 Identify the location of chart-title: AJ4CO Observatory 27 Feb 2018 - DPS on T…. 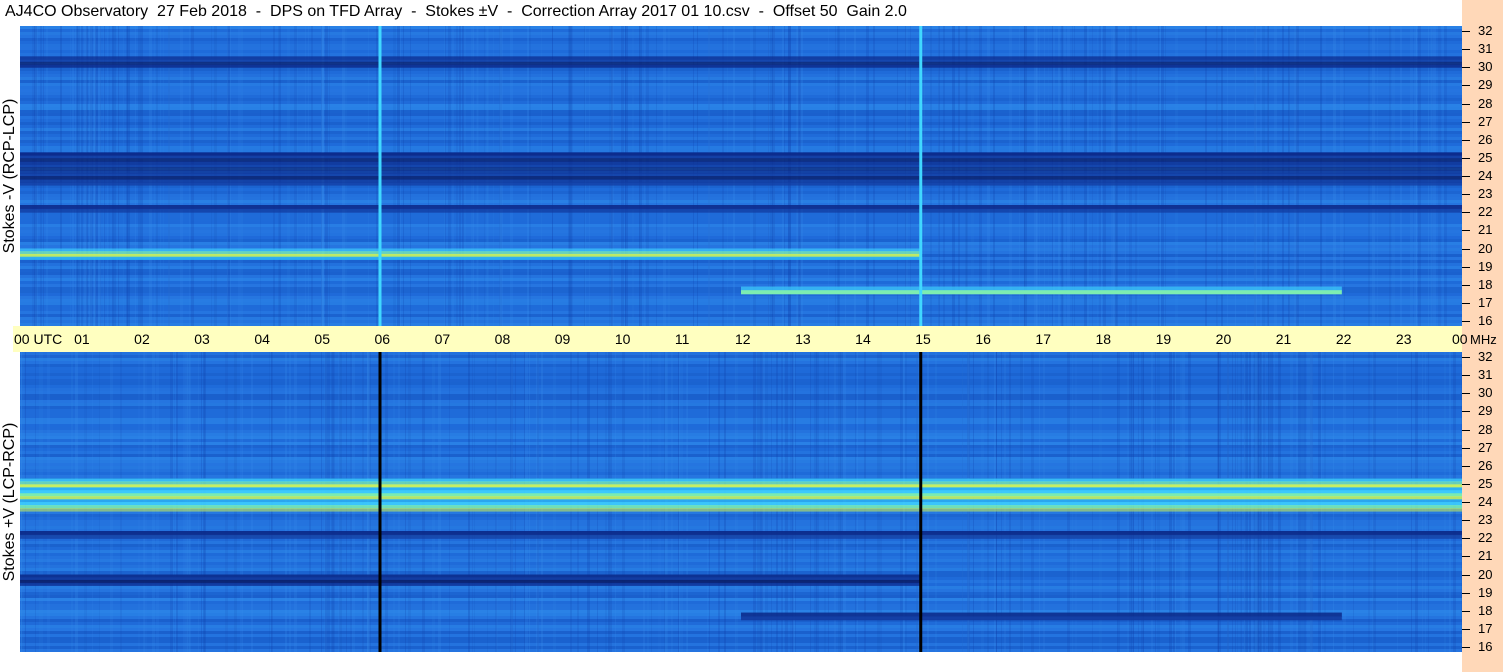
(456, 11).